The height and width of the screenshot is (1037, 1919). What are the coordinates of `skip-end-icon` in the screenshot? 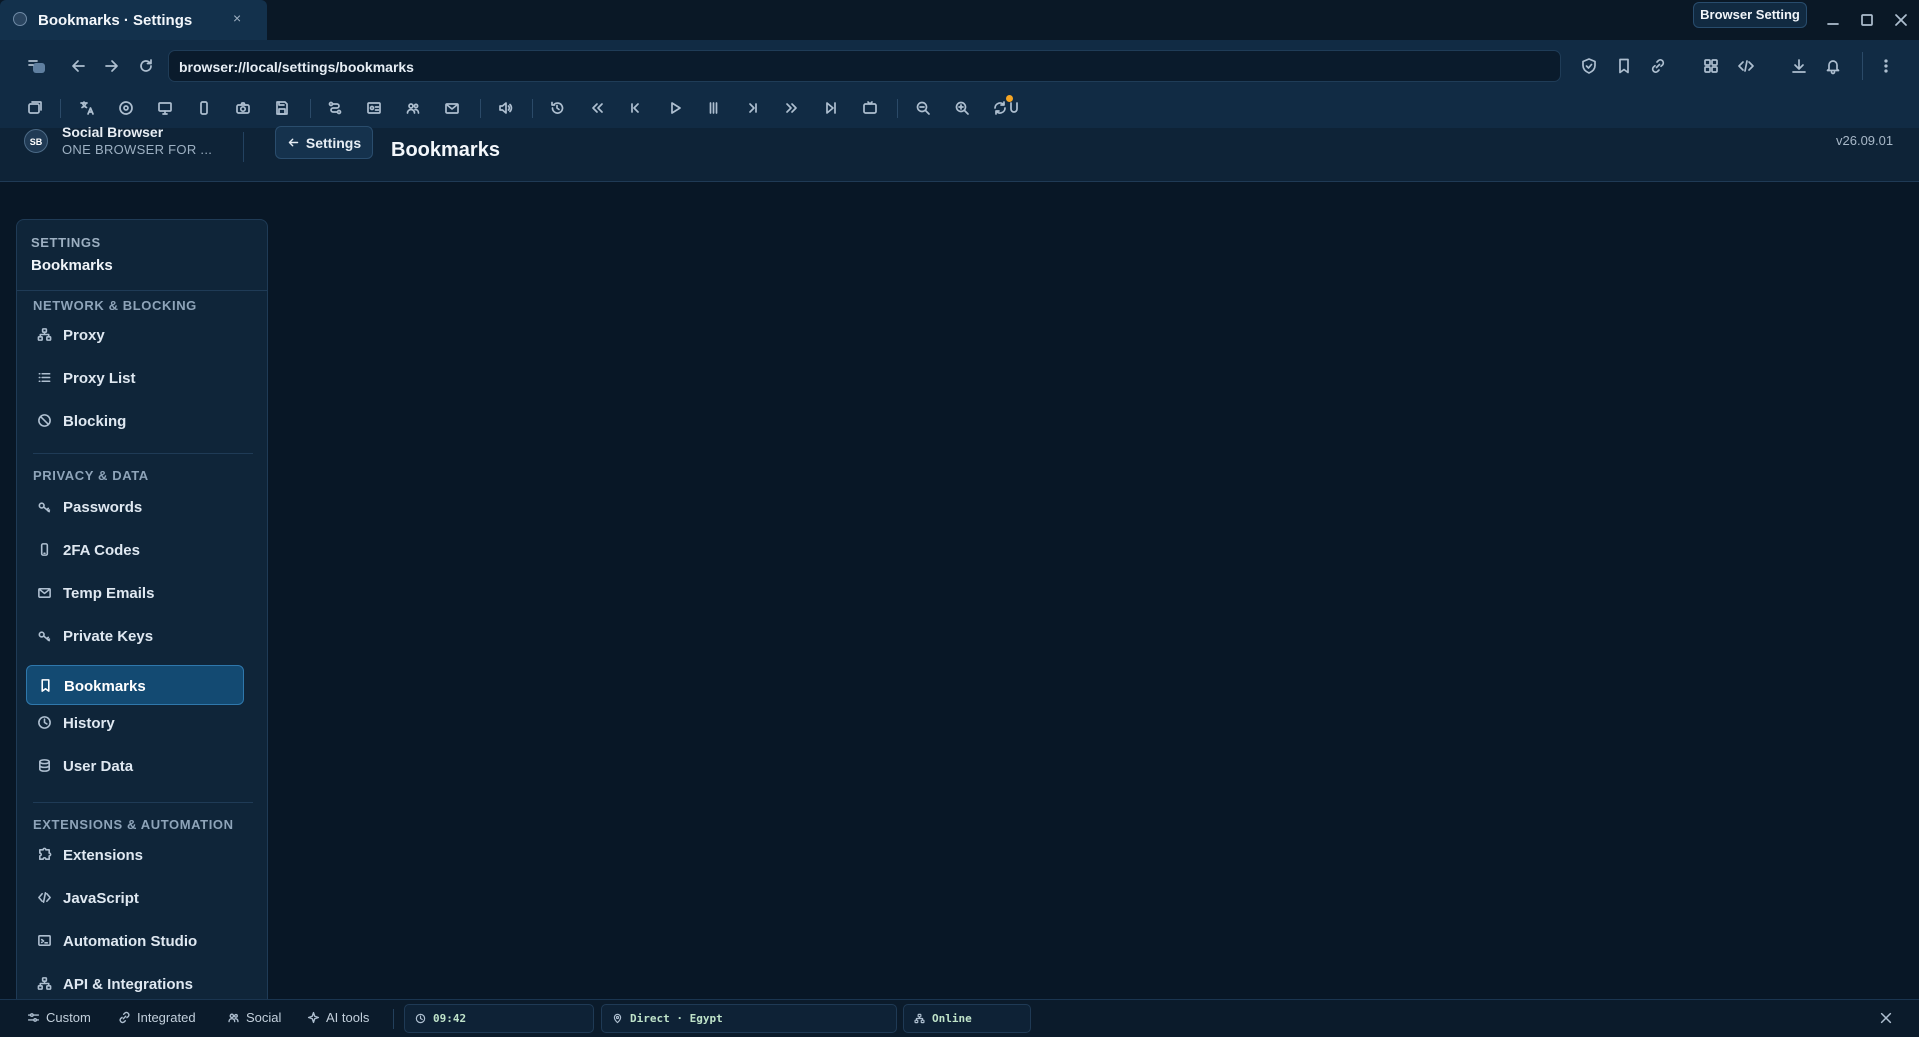 It's located at (831, 108).